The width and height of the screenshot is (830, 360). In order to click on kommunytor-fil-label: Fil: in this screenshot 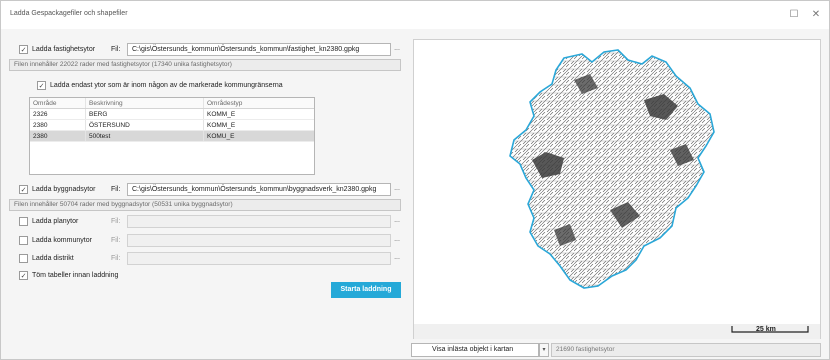, I will do `click(116, 240)`.